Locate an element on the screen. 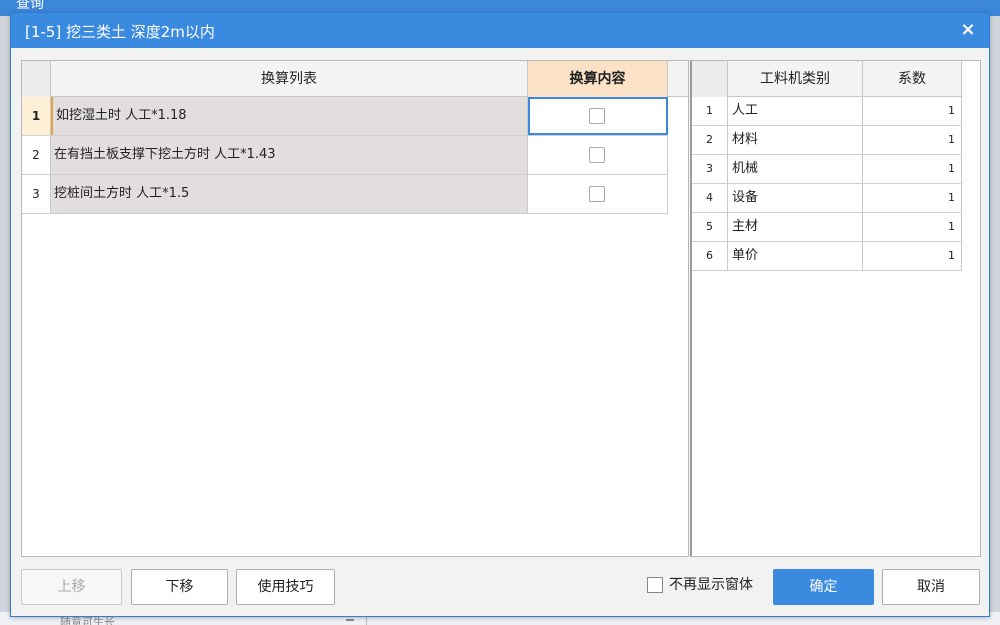 This screenshot has width=1000, height=625. material-type-cell: 主材 is located at coordinates (795, 227).